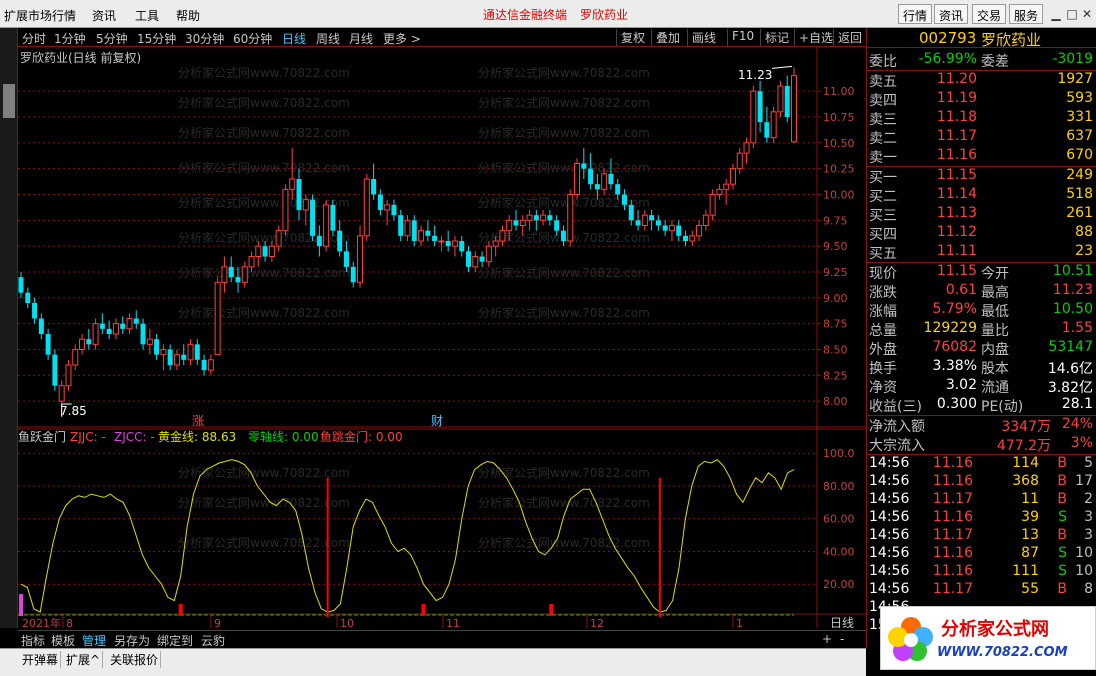 The image size is (1096, 676). I want to click on danmaku-button: 开弹幕, so click(41, 659).